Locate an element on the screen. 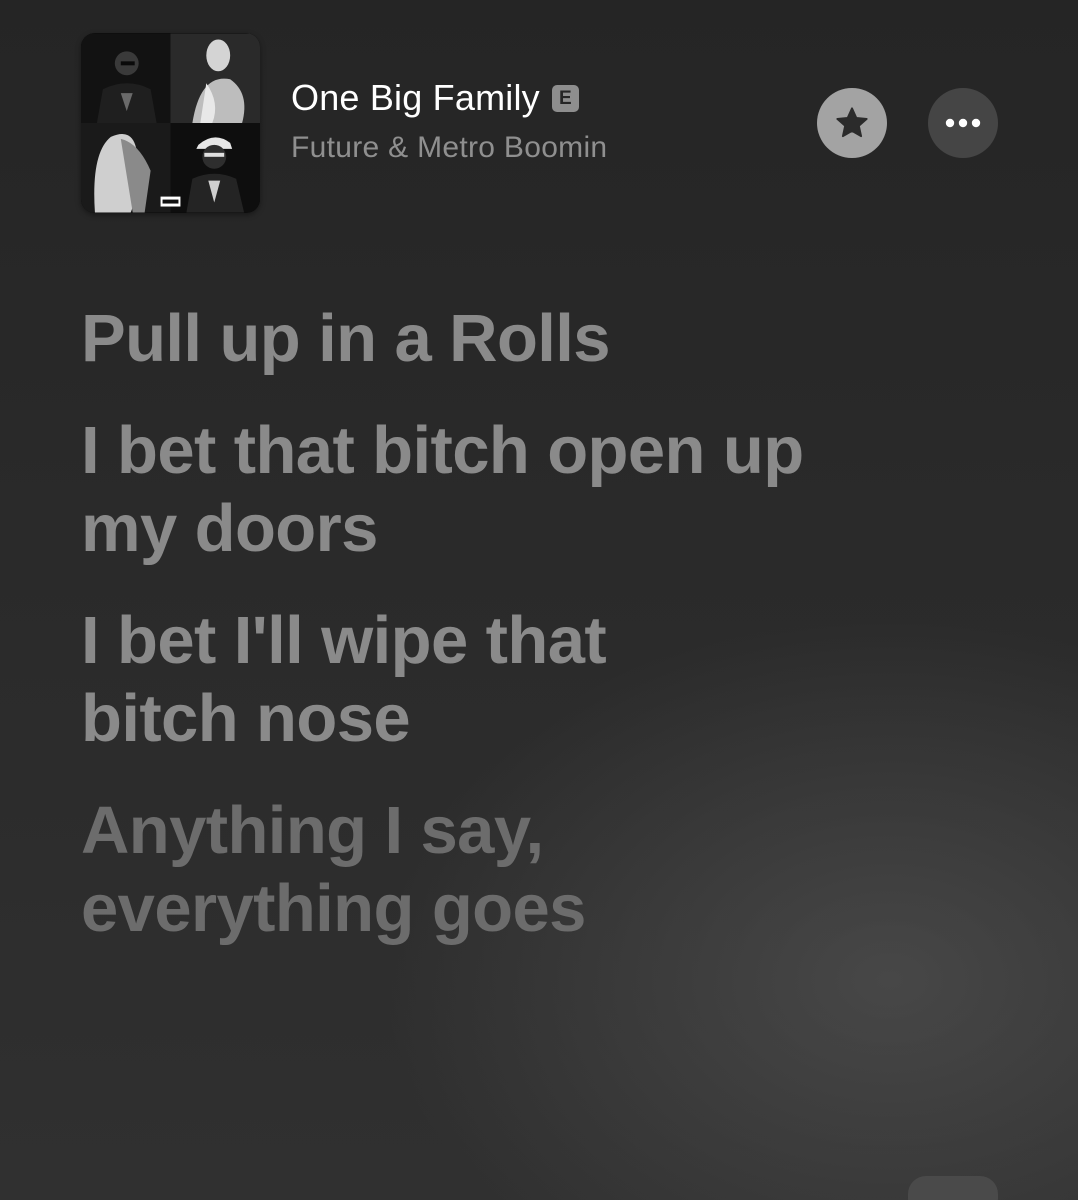 The width and height of the screenshot is (1078, 1200). star-icon is located at coordinates (852, 123).